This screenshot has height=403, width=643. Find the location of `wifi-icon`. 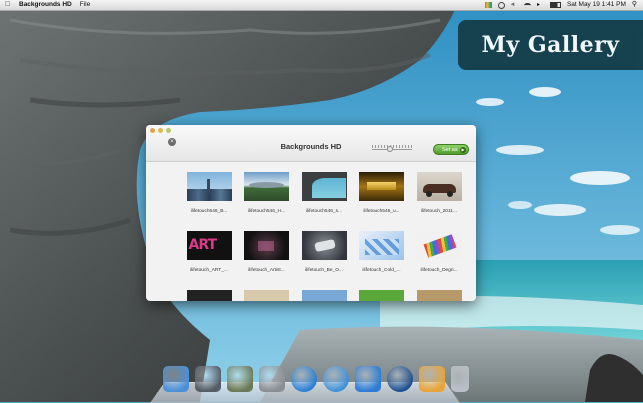

wifi-icon is located at coordinates (527, 5).